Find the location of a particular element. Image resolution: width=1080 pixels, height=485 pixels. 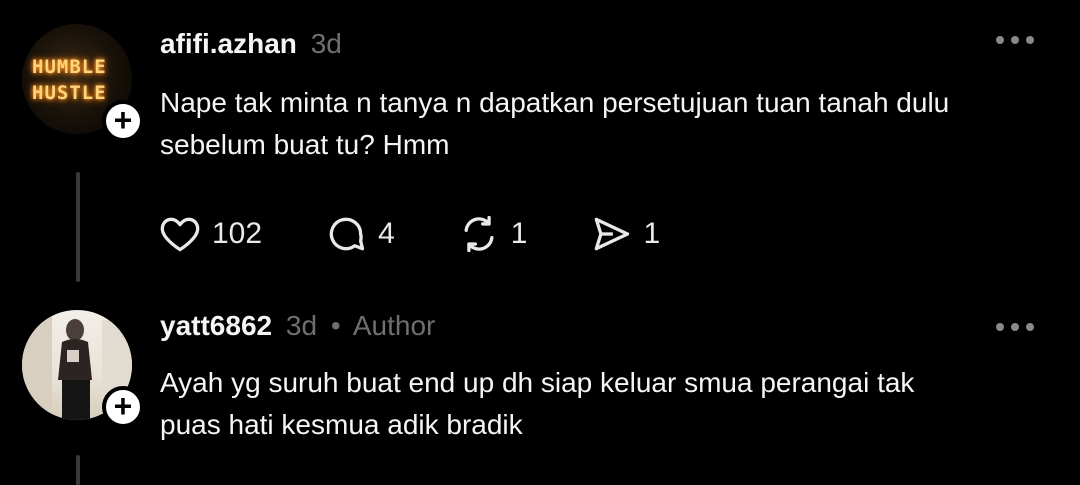

comment-count: 4 is located at coordinates (386, 233).